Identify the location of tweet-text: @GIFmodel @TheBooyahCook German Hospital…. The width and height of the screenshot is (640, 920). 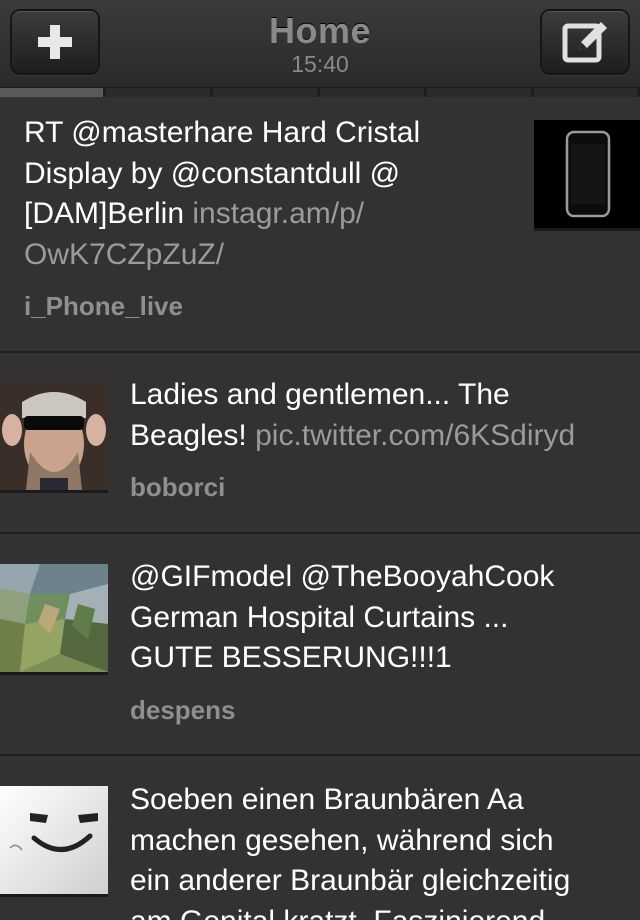
(342, 617).